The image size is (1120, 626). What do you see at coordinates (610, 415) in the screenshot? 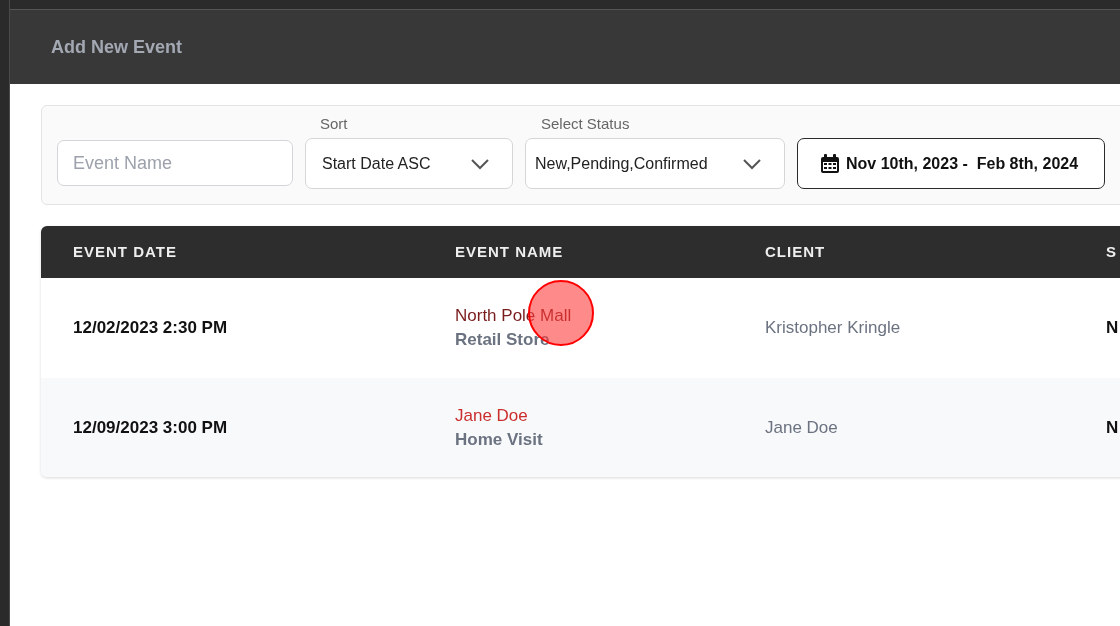
I see `event-name-link: Jane Doe` at bounding box center [610, 415].